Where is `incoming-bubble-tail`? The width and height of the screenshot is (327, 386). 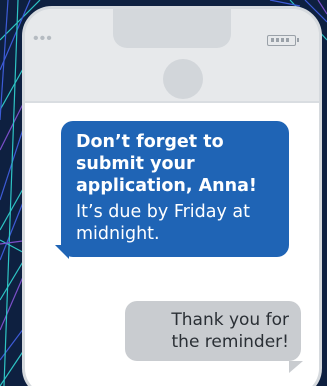
incoming-bubble-tail is located at coordinates (62, 252).